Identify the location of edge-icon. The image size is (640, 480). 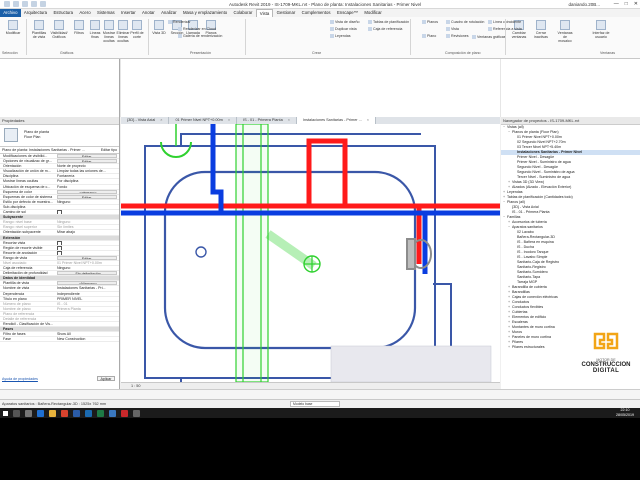
(40, 413).